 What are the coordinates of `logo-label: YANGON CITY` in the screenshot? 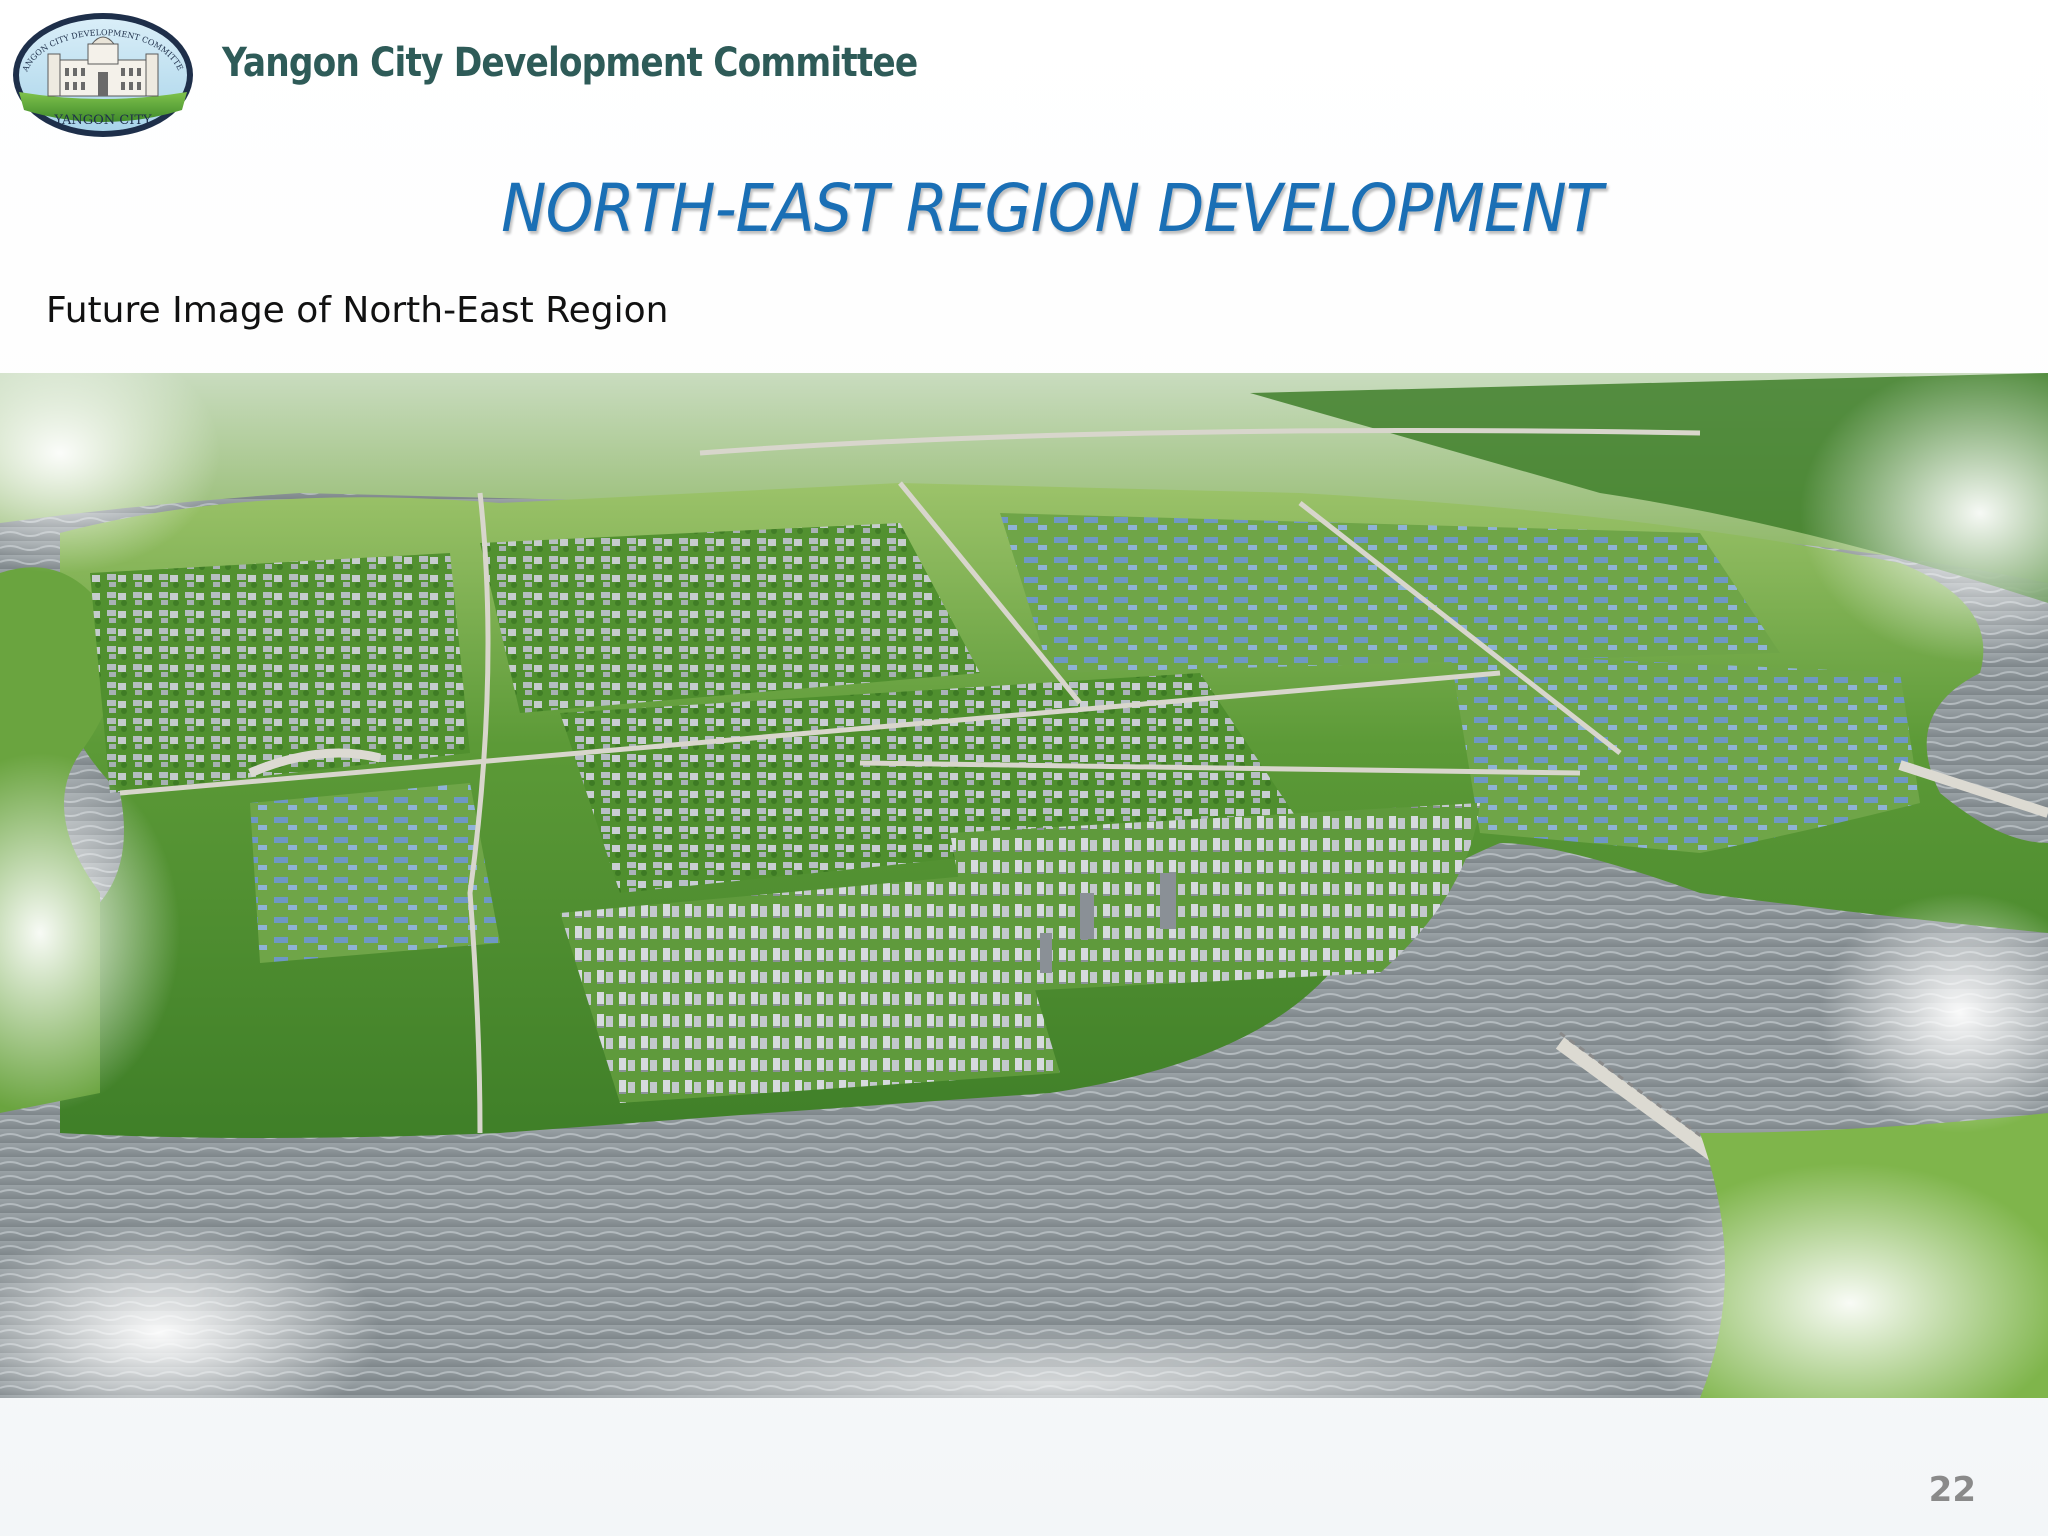 It's located at (102, 120).